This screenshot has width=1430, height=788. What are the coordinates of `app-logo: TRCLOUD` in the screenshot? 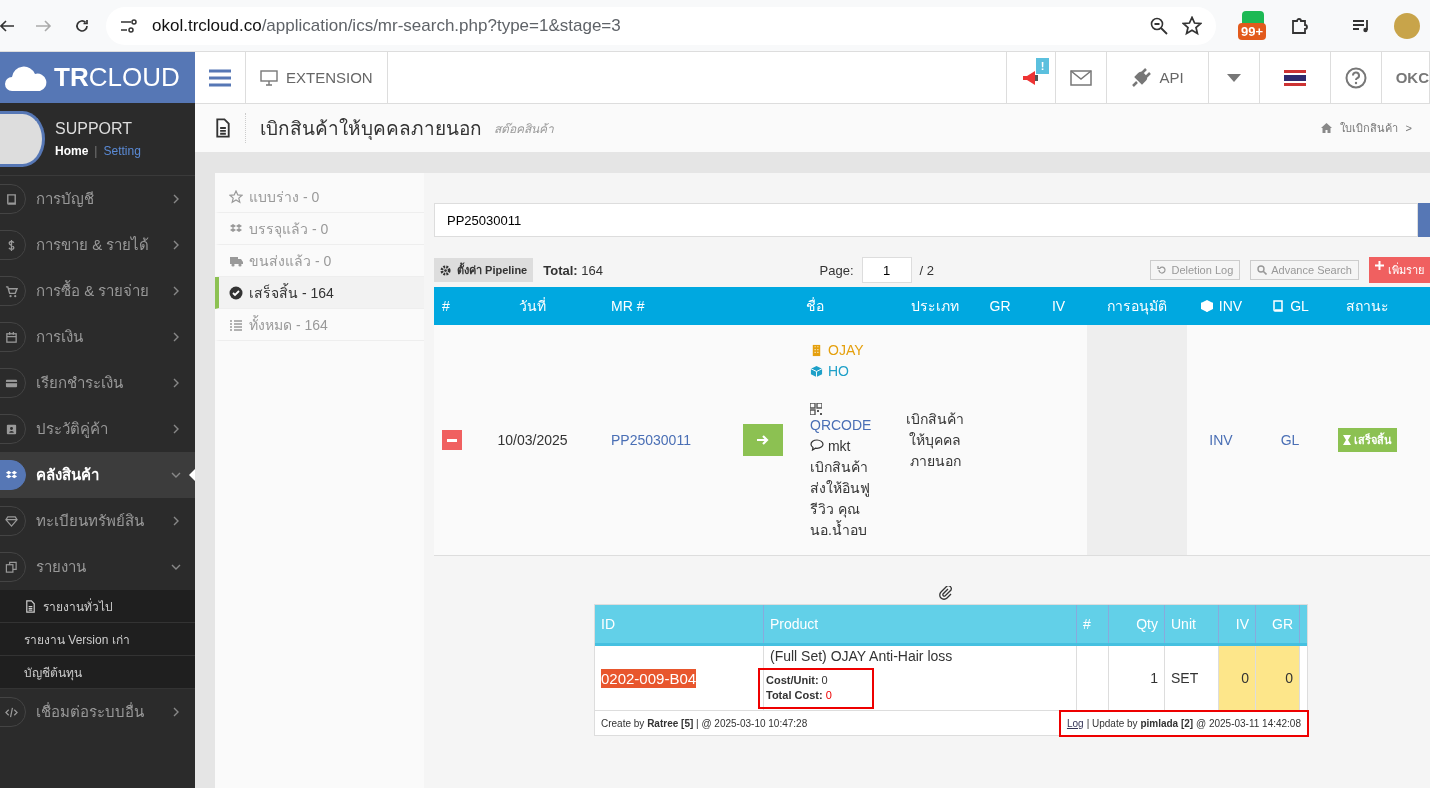 It's located at (97, 77).